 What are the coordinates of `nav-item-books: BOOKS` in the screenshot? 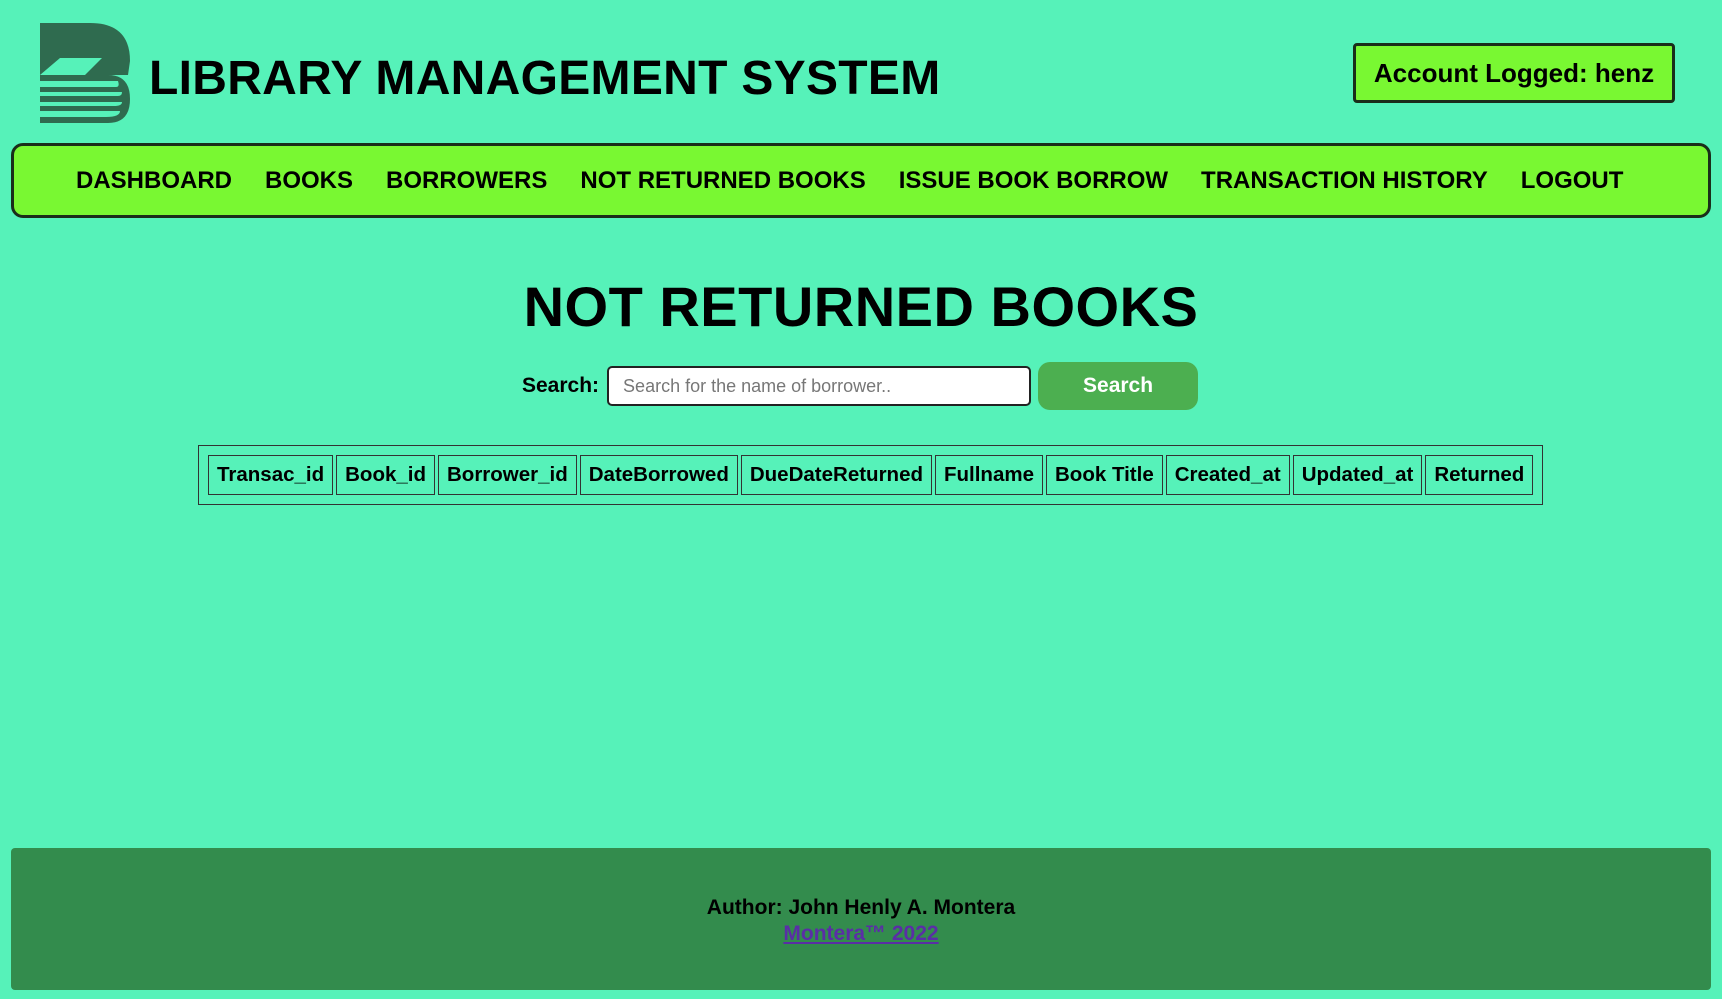 It's located at (309, 181).